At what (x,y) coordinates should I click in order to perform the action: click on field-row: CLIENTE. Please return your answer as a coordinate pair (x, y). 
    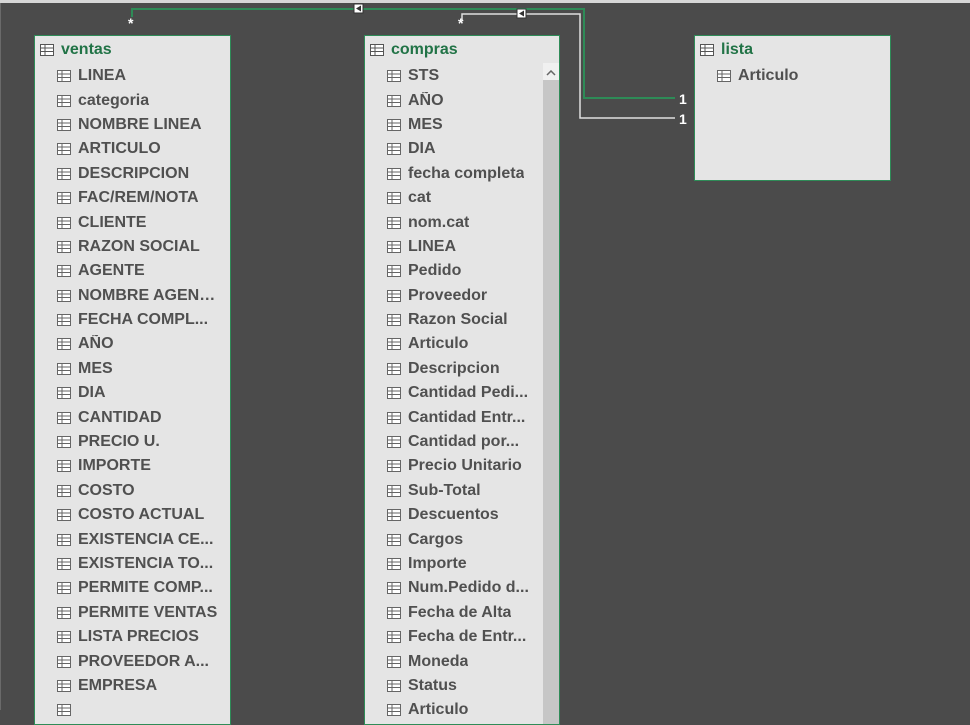
    Looking at the image, I should click on (132, 222).